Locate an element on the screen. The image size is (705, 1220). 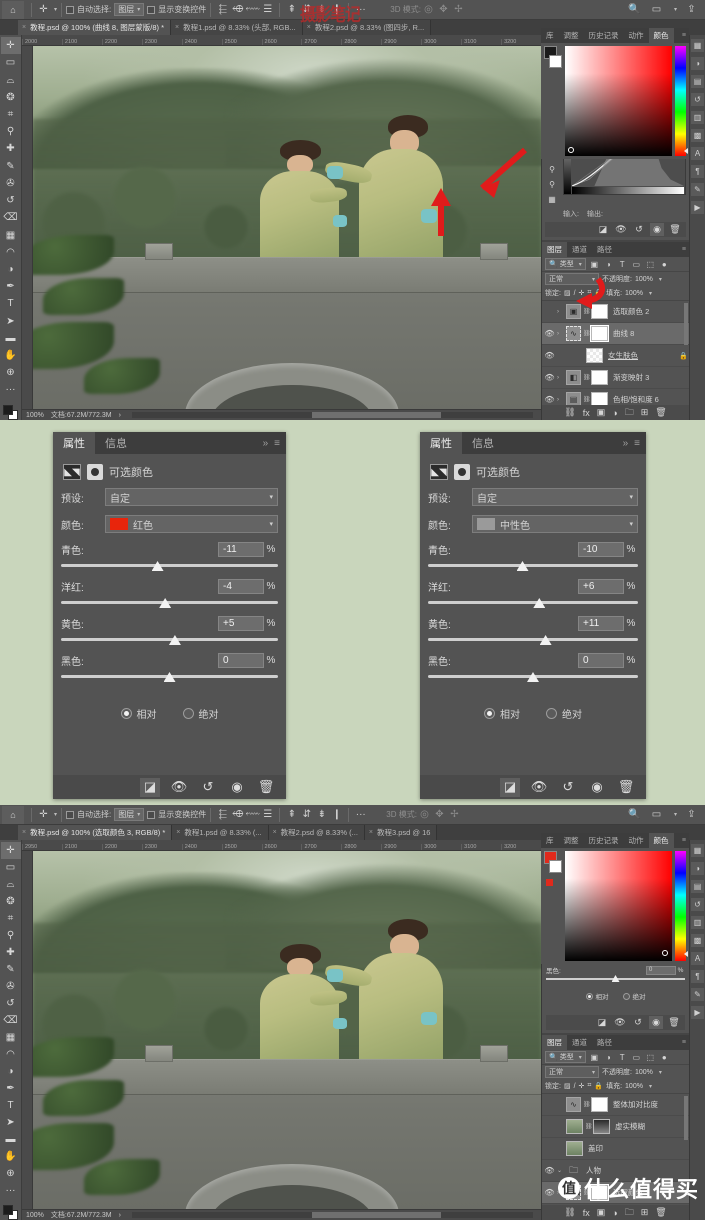
adjust-filter-icon: ◑ is located at coordinates (608, 1057).